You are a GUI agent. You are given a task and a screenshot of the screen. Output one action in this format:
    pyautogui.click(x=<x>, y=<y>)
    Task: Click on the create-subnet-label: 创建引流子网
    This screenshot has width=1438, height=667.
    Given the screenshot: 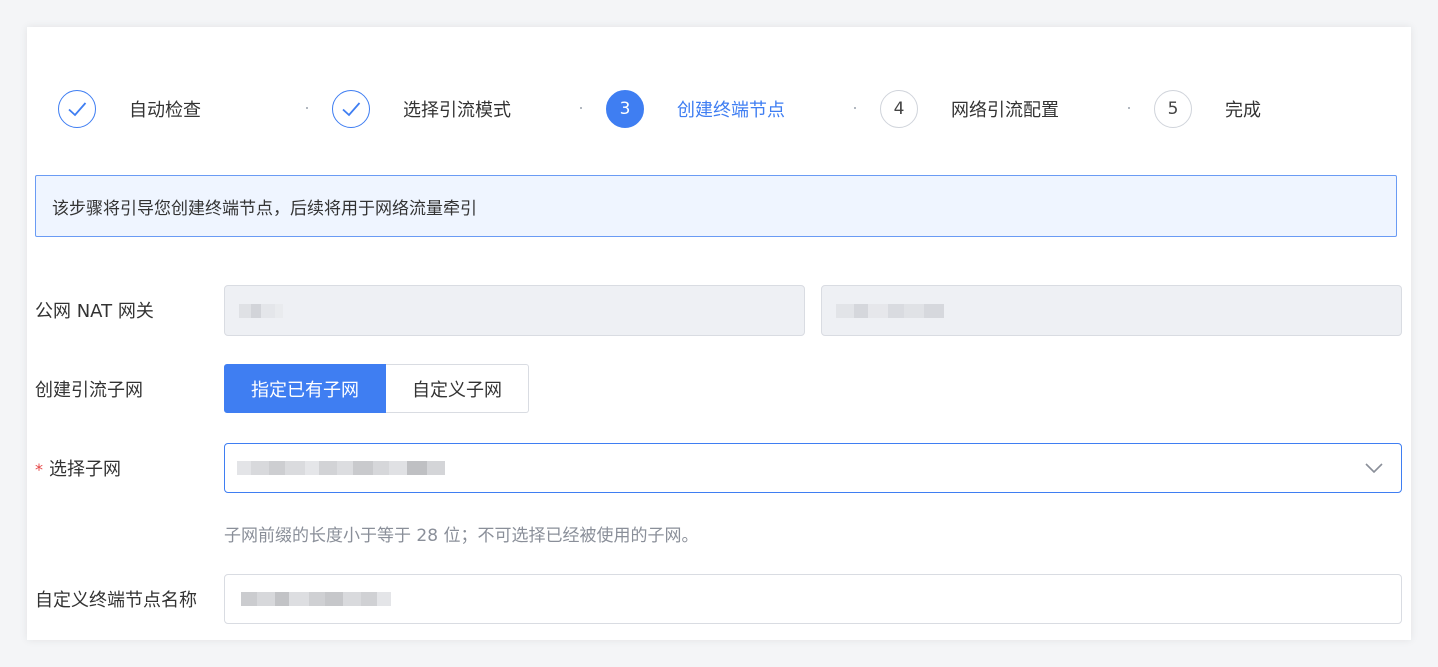 What is the action you would take?
    pyautogui.click(x=89, y=390)
    